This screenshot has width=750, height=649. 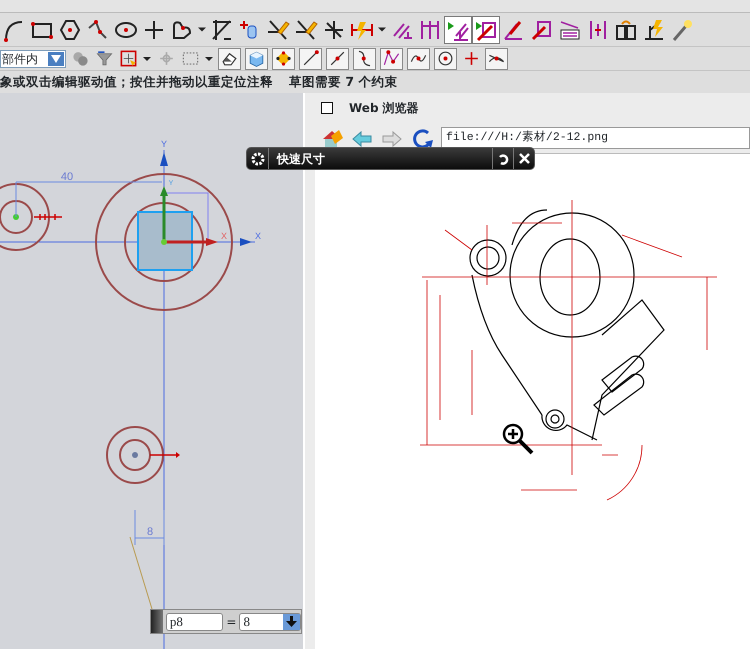 I want to click on dropdown-arrow-icon, so click(x=56, y=58).